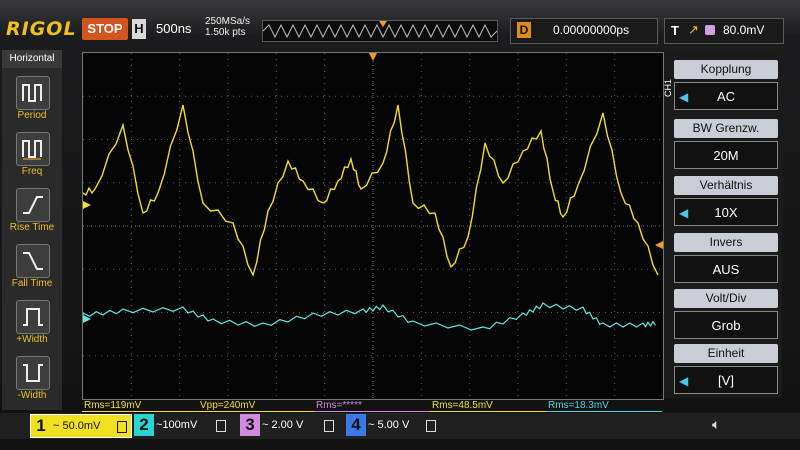 Image resolution: width=800 pixels, height=450 pixels. I want to click on channel-1-offset-marker, so click(87, 205).